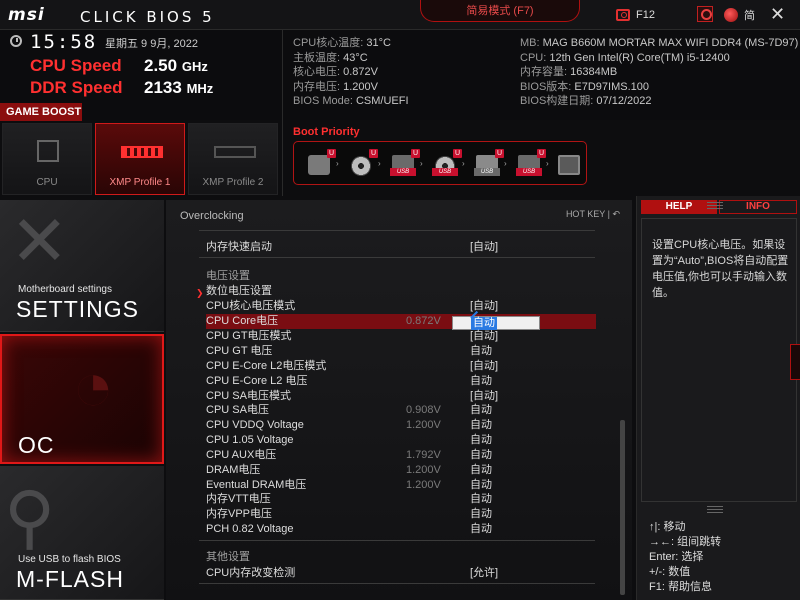  What do you see at coordinates (401, 455) in the screenshot?
I see `setting-row: CPU AUX电压 1.792V 自动` at bounding box center [401, 455].